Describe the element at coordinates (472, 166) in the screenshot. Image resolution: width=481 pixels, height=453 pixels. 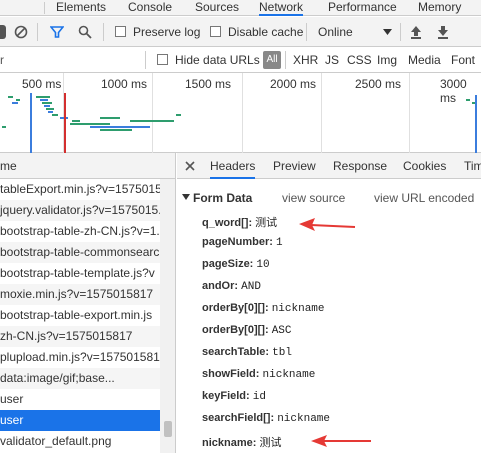
I see `tab-timing: Tim` at that location.